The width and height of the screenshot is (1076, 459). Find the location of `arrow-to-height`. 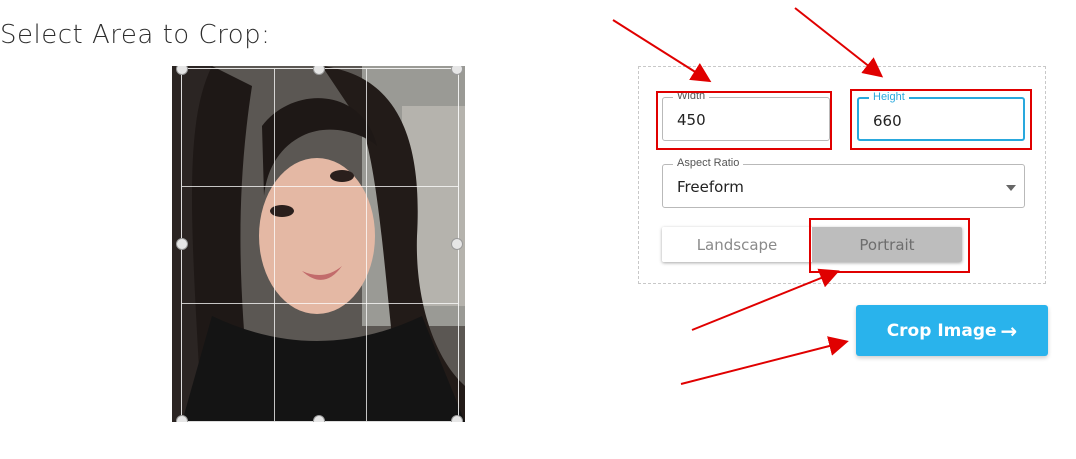

arrow-to-height is located at coordinates (839, 42).